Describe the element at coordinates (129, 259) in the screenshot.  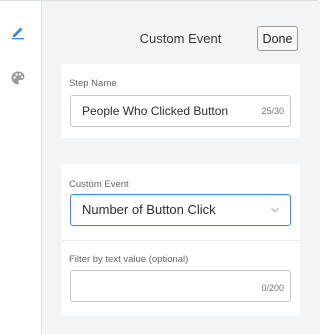
I see `filter-label: Filter by text value (optional)` at that location.